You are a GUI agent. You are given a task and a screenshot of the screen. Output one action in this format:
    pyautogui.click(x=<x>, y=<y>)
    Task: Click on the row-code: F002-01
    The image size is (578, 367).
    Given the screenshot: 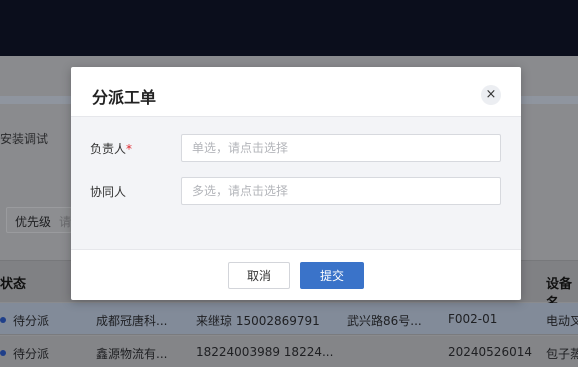 What is the action you would take?
    pyautogui.click(x=473, y=319)
    